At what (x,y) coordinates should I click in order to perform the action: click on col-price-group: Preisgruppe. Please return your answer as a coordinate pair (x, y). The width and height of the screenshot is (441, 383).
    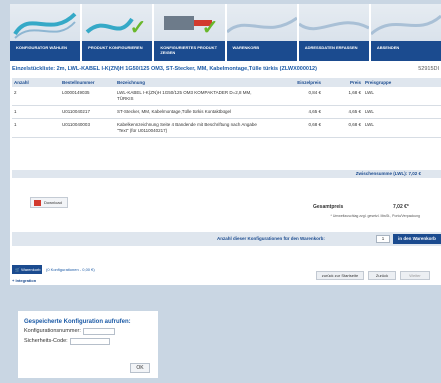
    Looking at the image, I should click on (378, 82).